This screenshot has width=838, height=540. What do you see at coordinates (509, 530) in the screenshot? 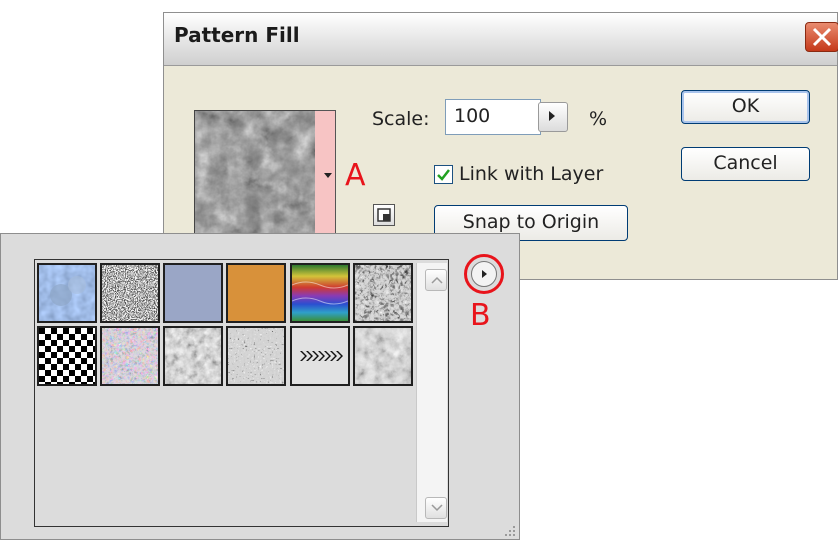
I see `resize-grip-icon` at bounding box center [509, 530].